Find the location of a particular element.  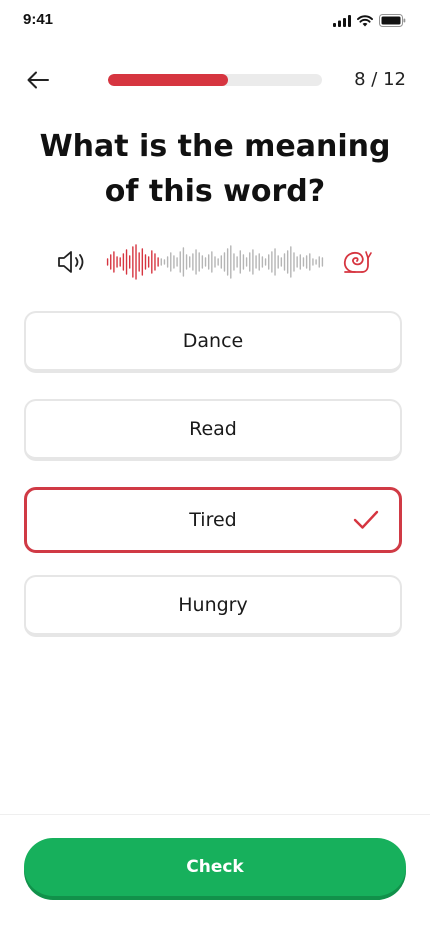

snail-icon is located at coordinates (357, 262).